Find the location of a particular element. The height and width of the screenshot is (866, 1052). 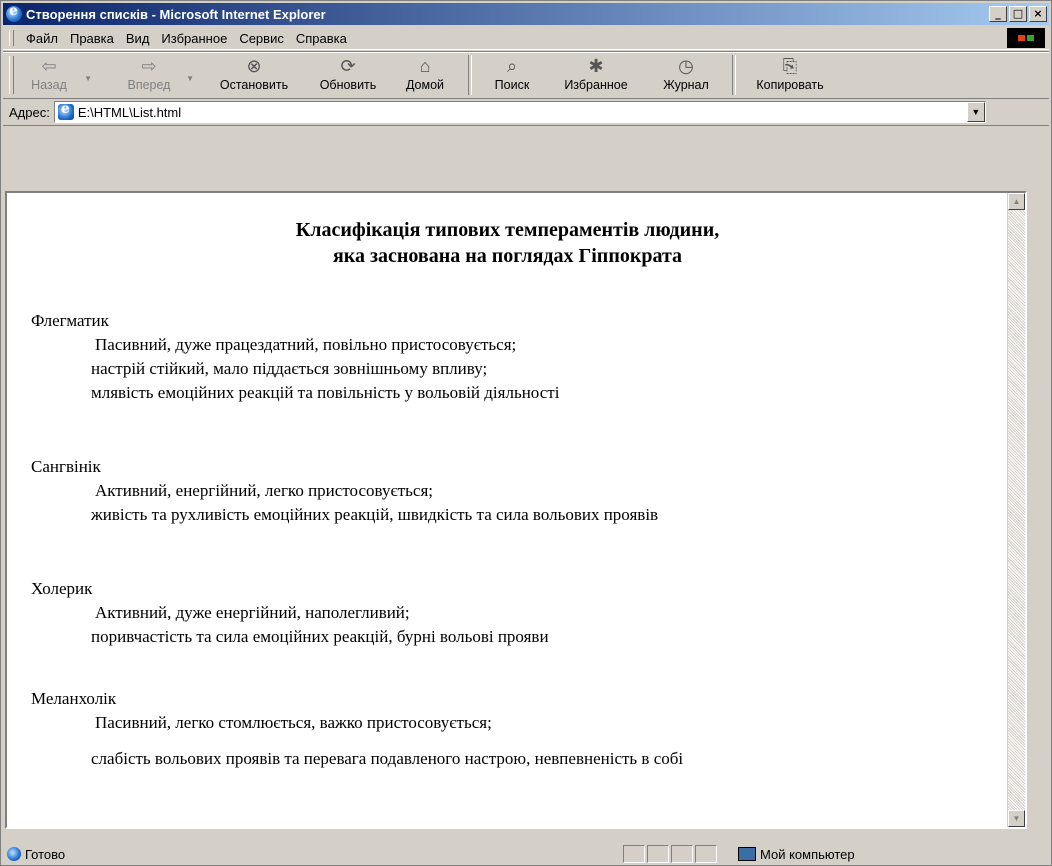

term-choleric: Холерик is located at coordinates (62, 588).